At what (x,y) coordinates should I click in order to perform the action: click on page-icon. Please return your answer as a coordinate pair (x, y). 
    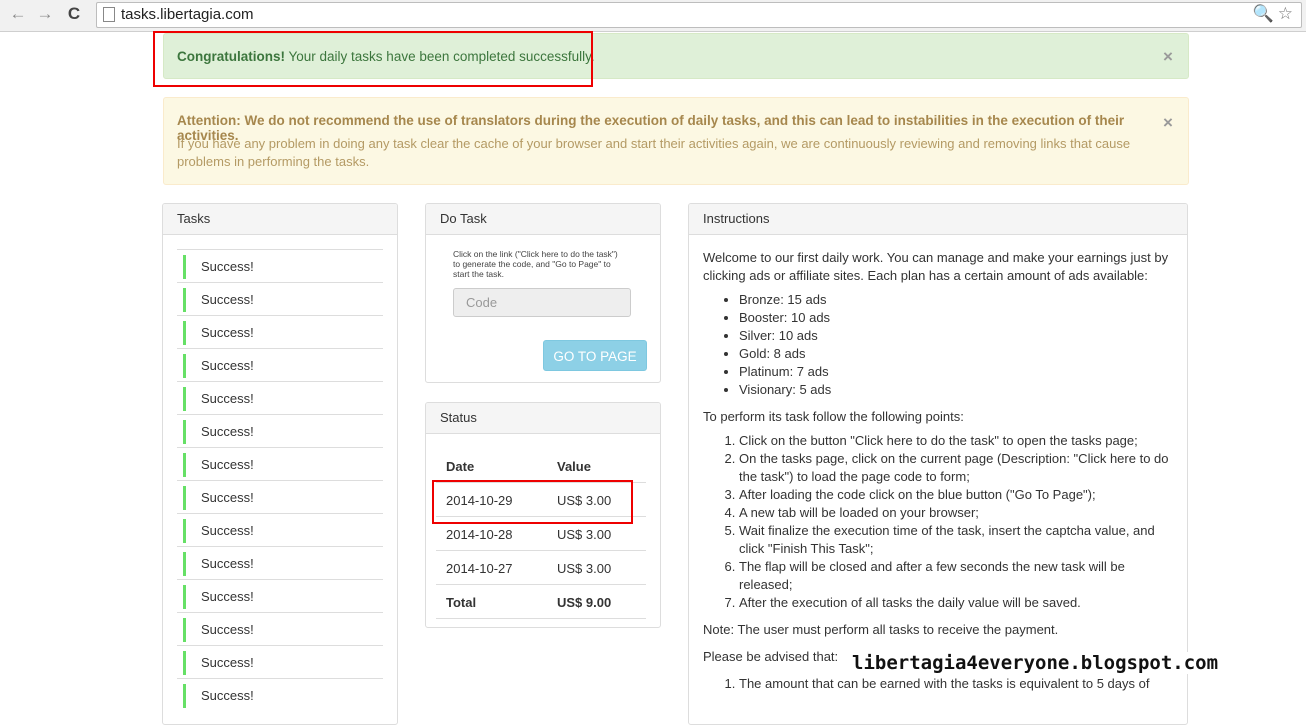
    Looking at the image, I should click on (109, 14).